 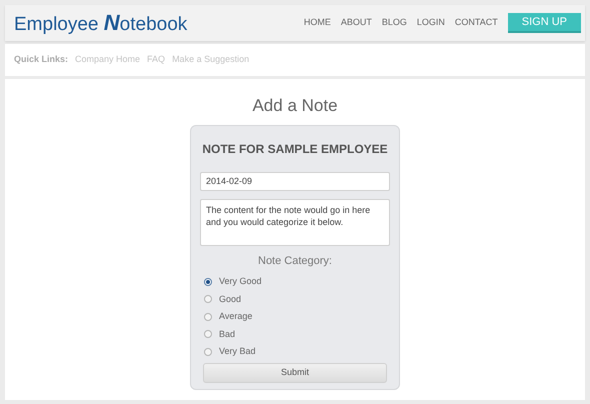 What do you see at coordinates (295, 181) in the screenshot?
I see `date-field: 2014-02-09` at bounding box center [295, 181].